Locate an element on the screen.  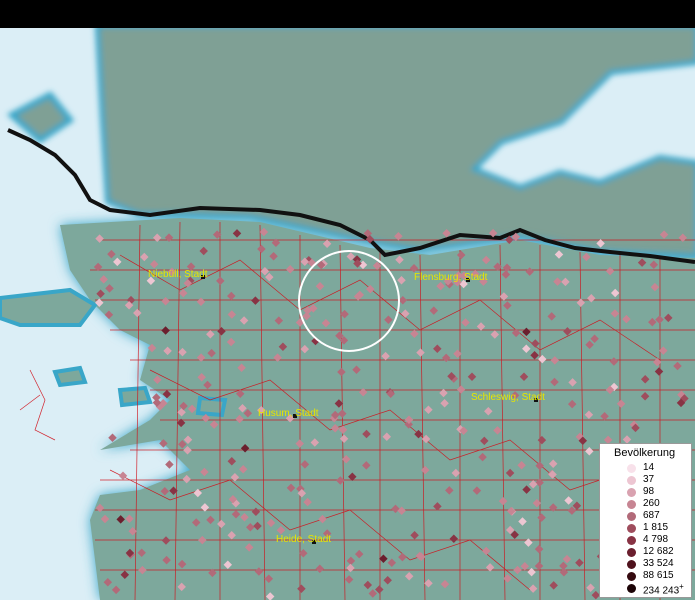
legend-item: 88 615 is located at coordinates (646, 576).